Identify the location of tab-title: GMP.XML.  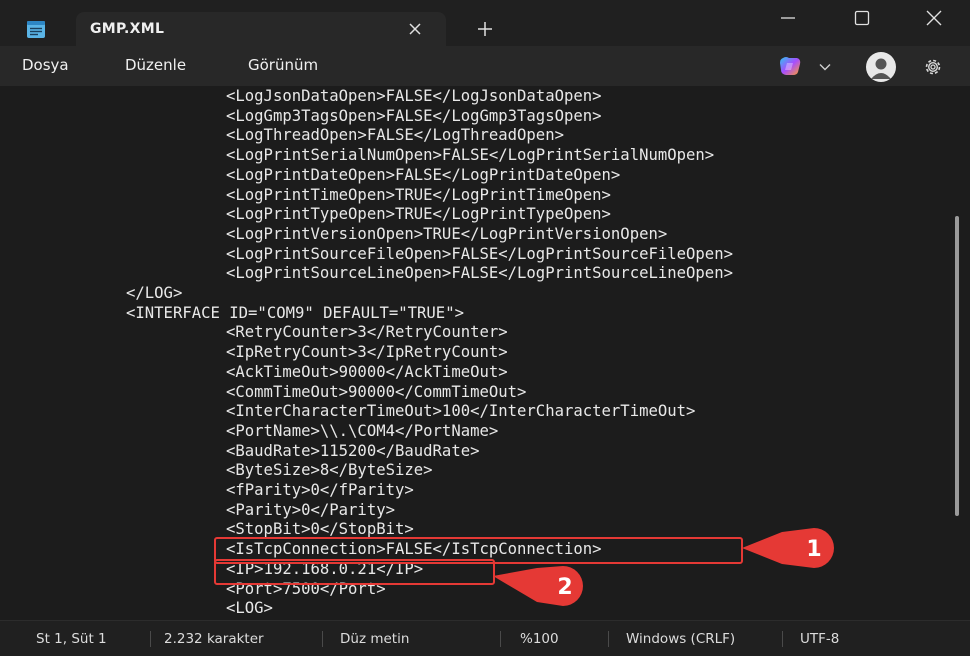
(127, 29).